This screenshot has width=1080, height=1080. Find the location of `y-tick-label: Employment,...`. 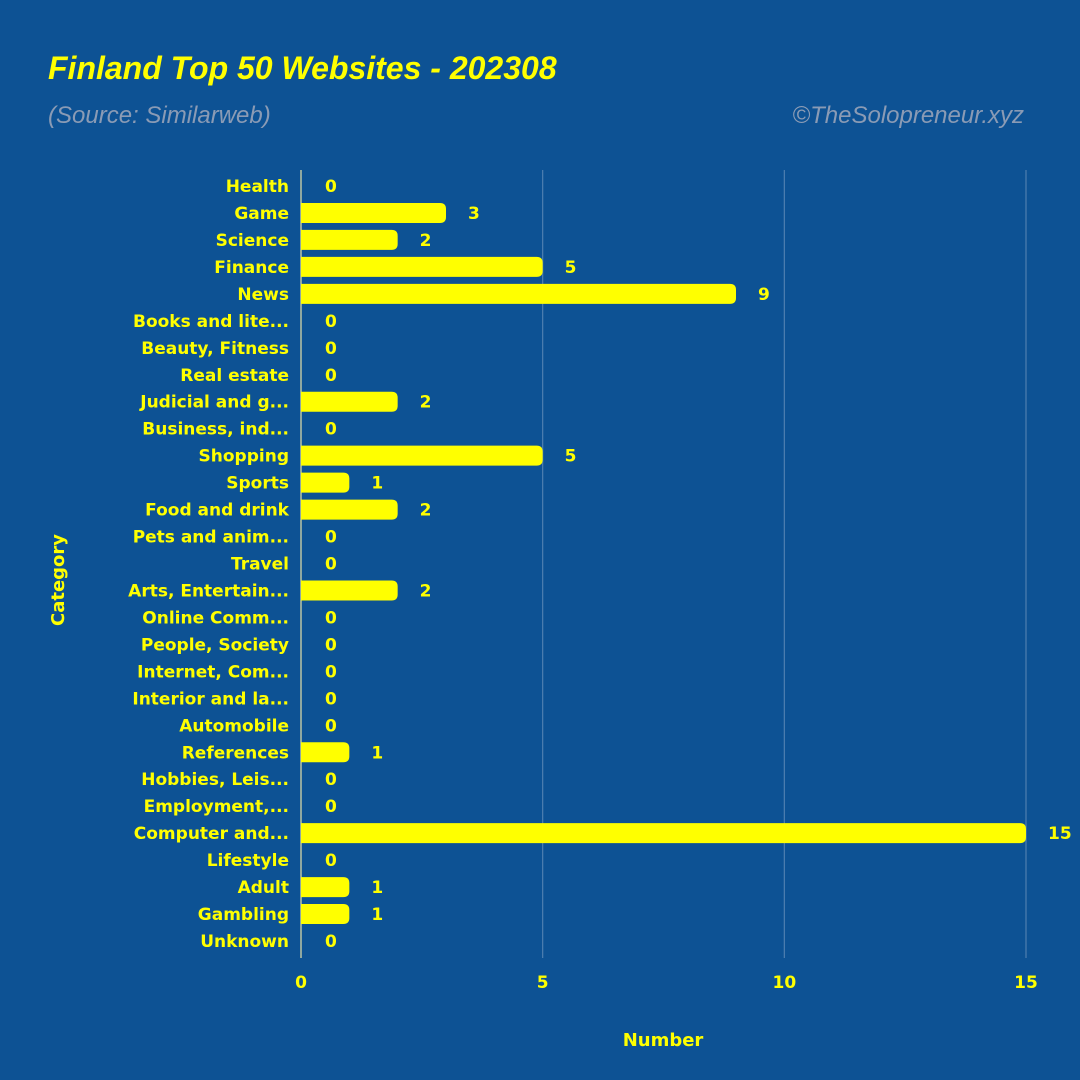

y-tick-label: Employment,... is located at coordinates (216, 807).